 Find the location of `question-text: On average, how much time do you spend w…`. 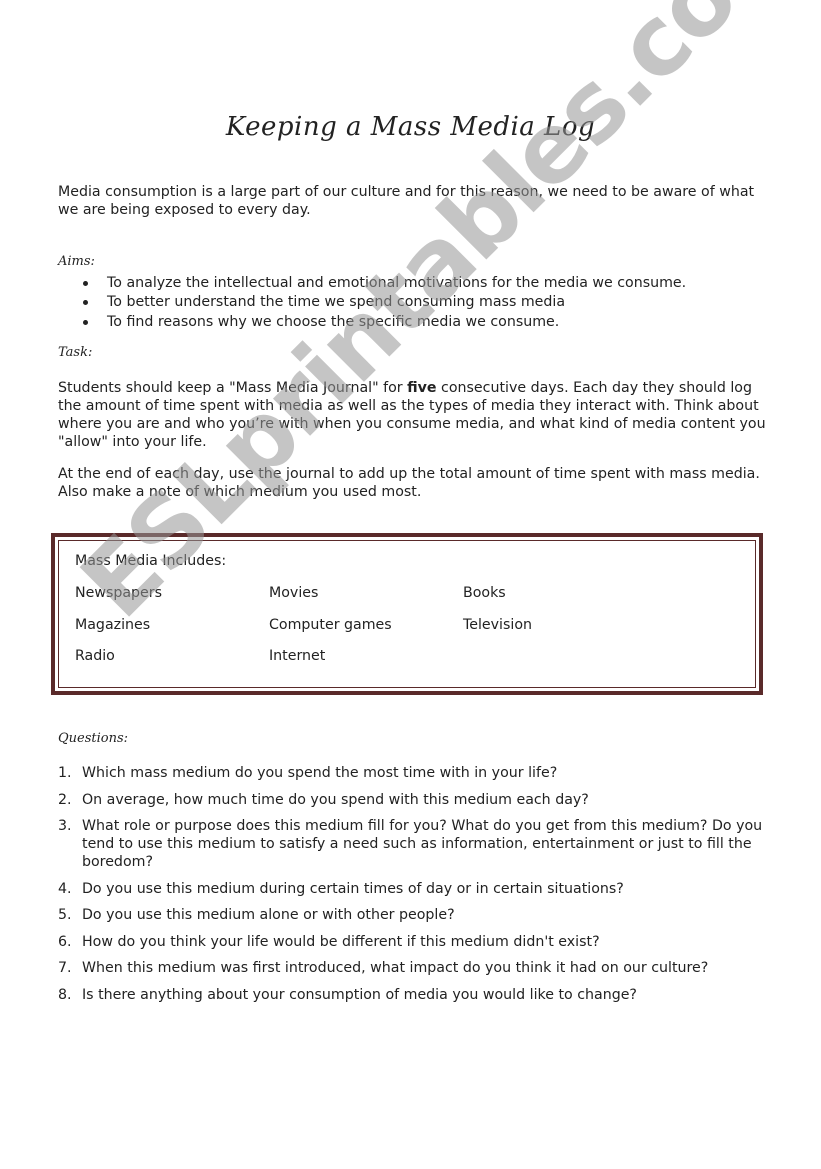

question-text: On average, how much time do you spend w… is located at coordinates (335, 799).